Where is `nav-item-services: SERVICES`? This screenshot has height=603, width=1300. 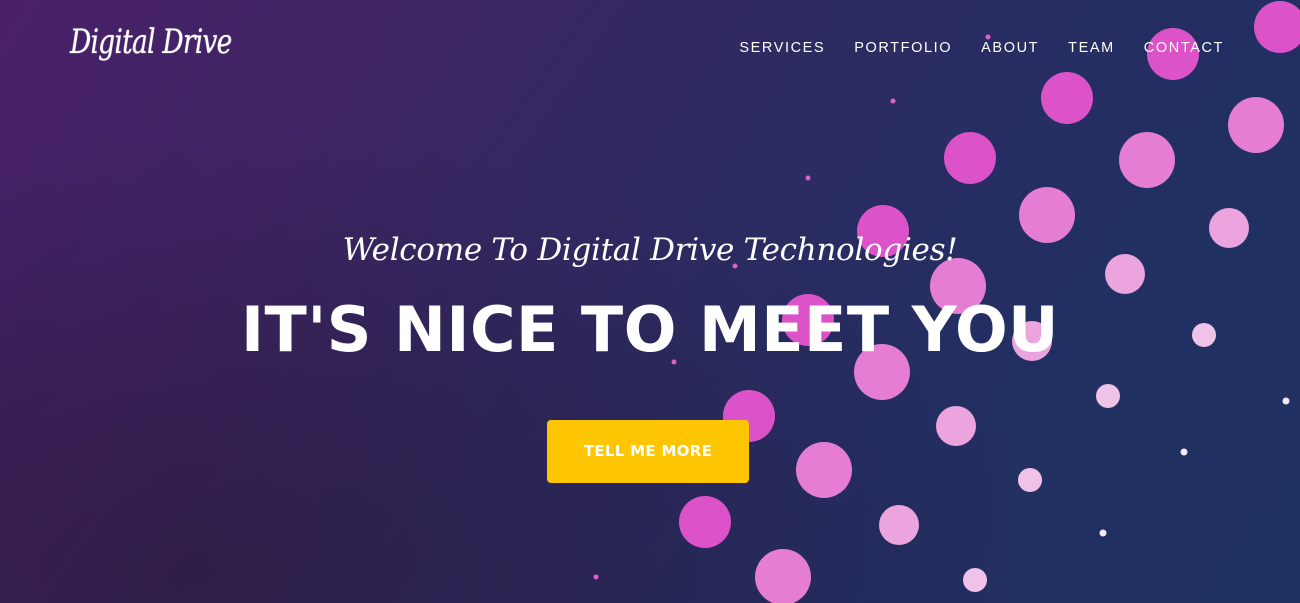 nav-item-services: SERVICES is located at coordinates (782, 48).